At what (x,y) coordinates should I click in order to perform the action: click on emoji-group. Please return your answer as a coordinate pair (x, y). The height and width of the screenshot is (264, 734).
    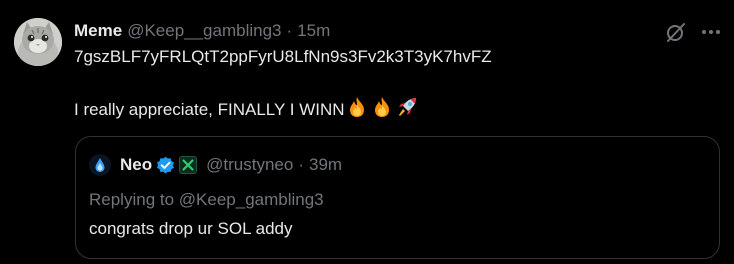
    Looking at the image, I should click on (383, 107).